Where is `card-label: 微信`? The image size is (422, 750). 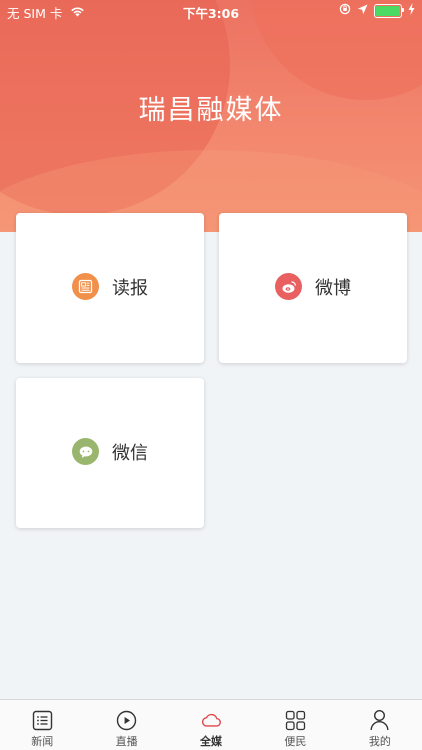
card-label: 微信 is located at coordinates (130, 453).